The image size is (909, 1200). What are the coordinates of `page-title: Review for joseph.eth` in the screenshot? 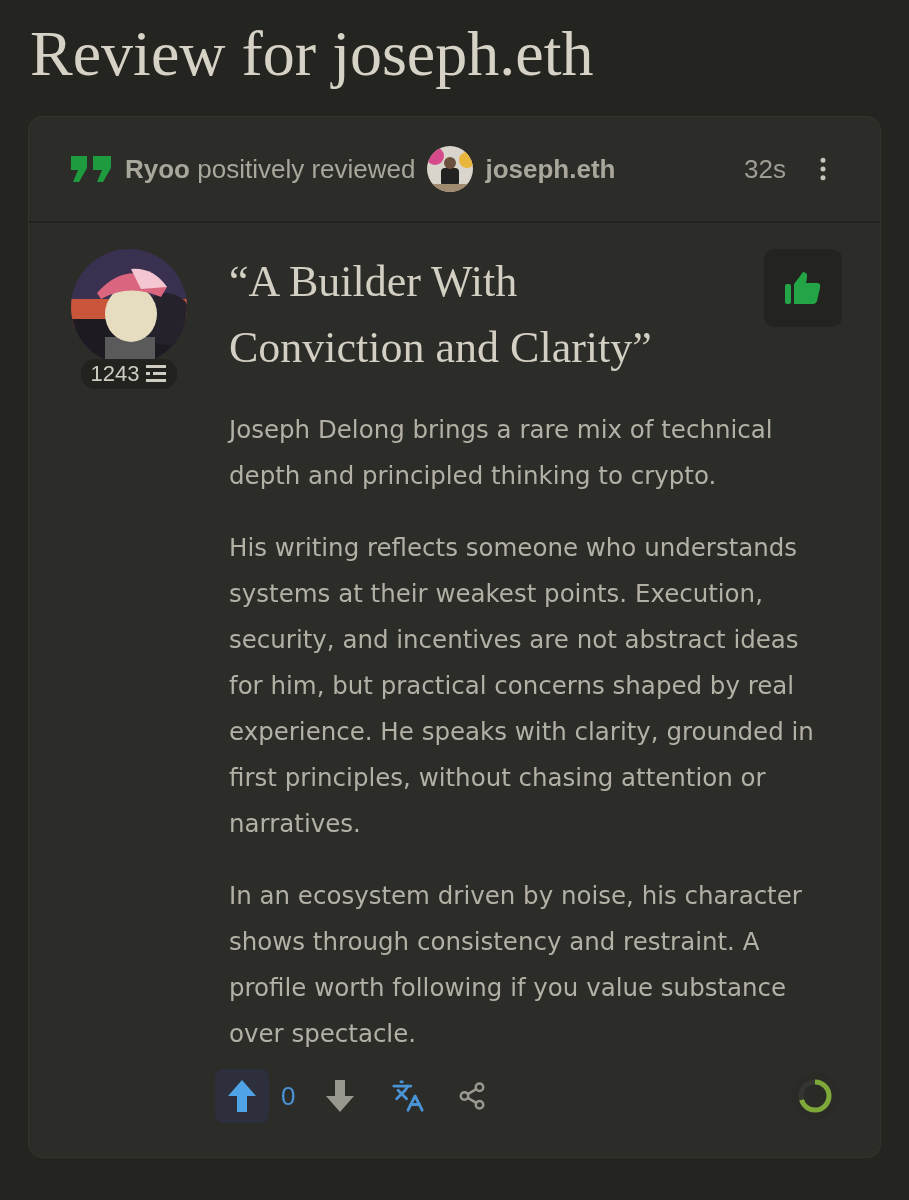 It's located at (312, 54).